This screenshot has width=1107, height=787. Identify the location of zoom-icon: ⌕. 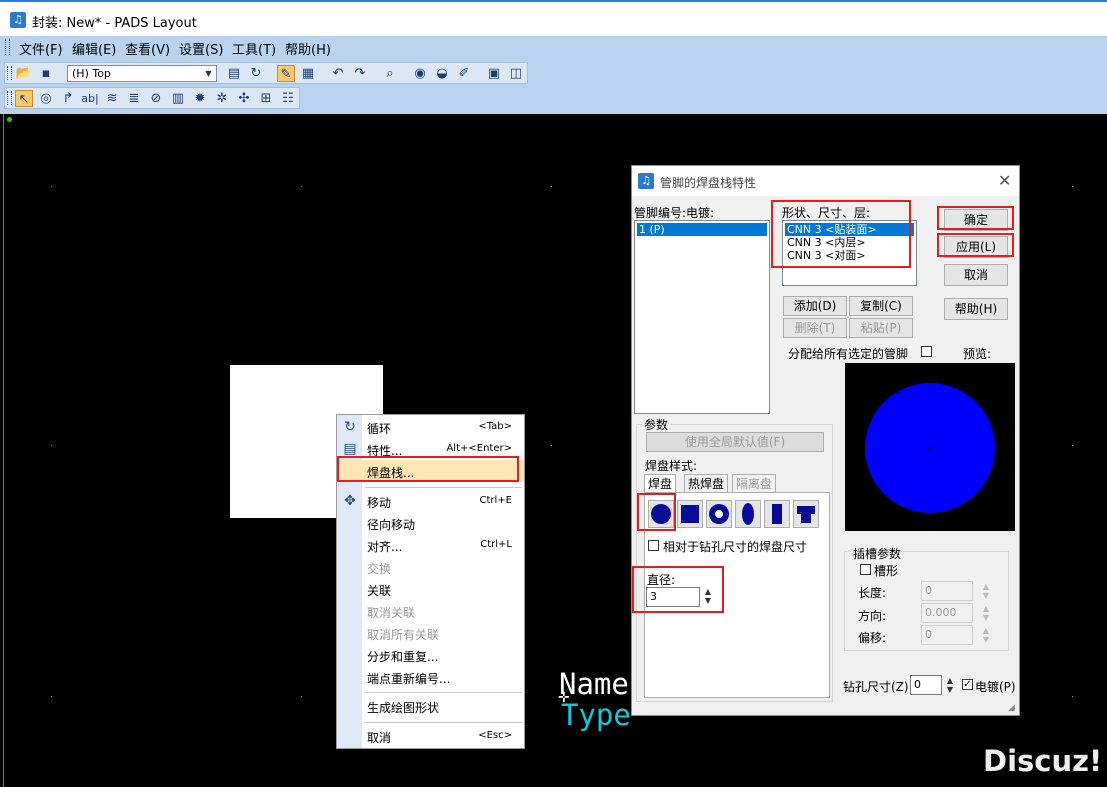
(390, 73).